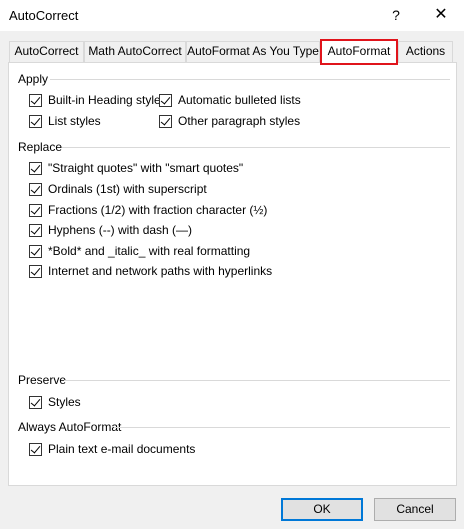 The height and width of the screenshot is (529, 464). I want to click on option-label: *Bold* and _italic_ with real formatting, so click(149, 251).